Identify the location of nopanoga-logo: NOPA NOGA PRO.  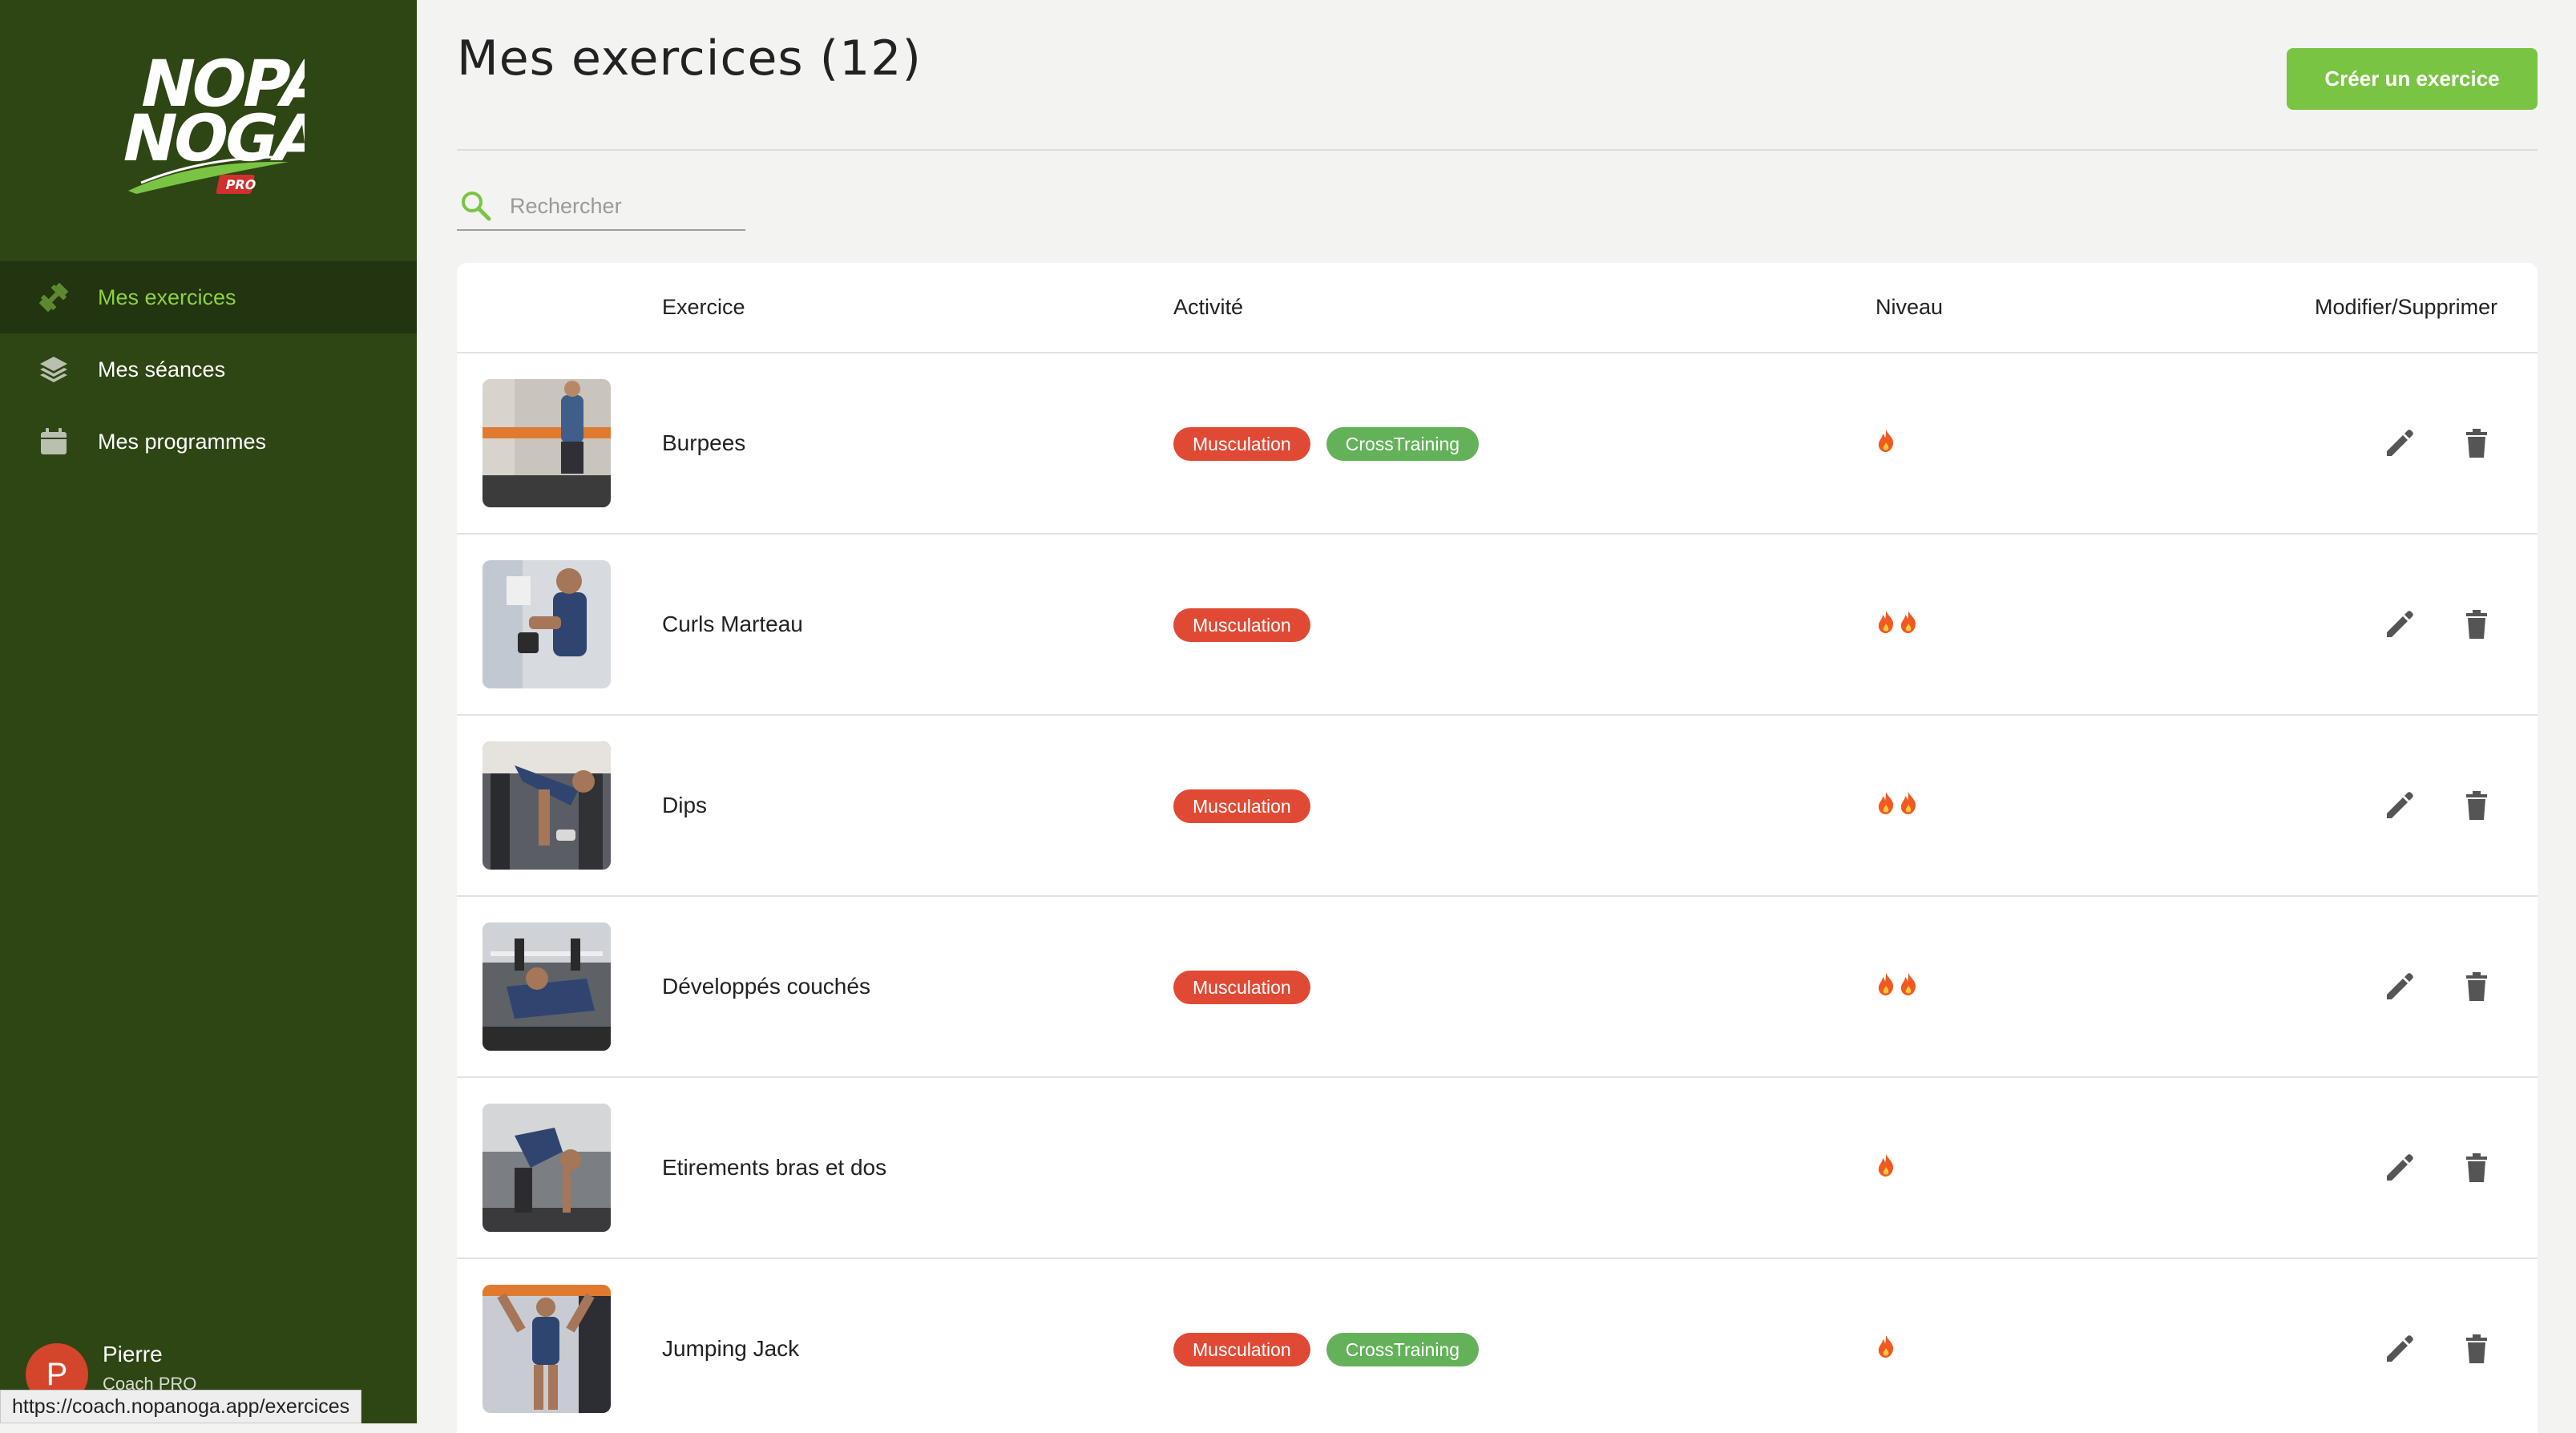
(227, 120).